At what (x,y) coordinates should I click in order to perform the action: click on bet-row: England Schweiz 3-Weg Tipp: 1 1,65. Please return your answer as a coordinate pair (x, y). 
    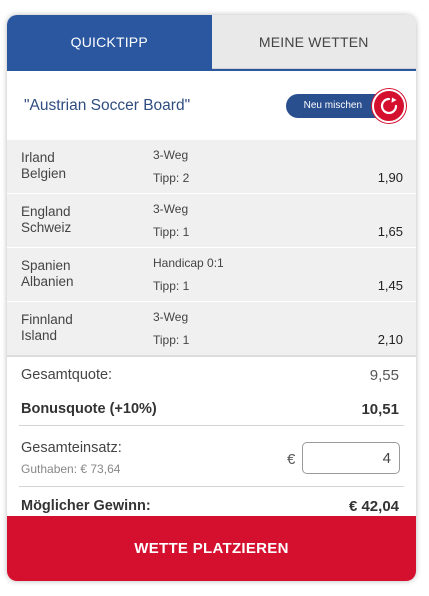
    Looking at the image, I should click on (211, 220).